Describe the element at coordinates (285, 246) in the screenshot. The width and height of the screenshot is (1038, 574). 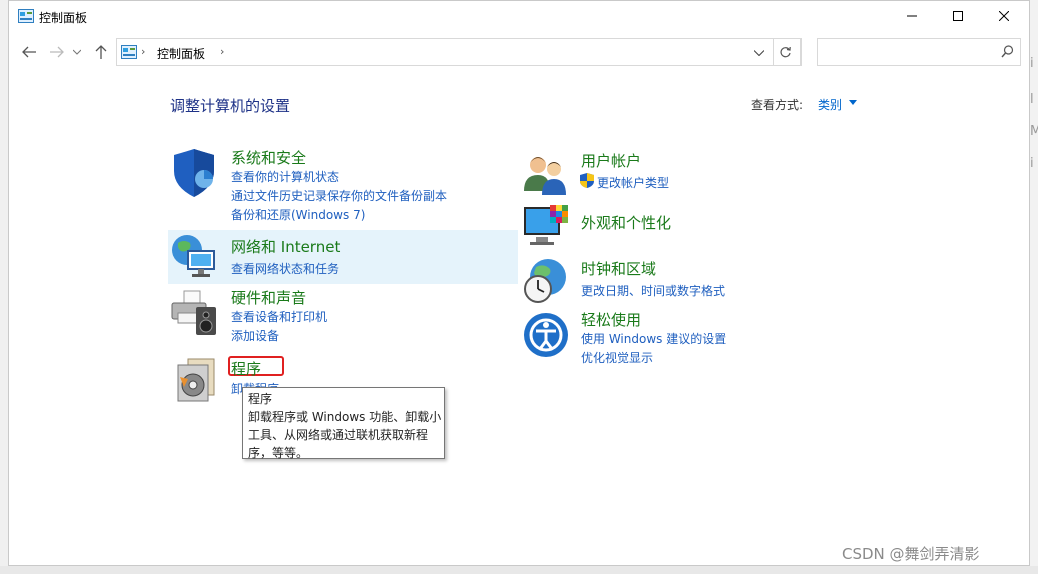
I see `category-network-internet: 网络和 Internet` at that location.